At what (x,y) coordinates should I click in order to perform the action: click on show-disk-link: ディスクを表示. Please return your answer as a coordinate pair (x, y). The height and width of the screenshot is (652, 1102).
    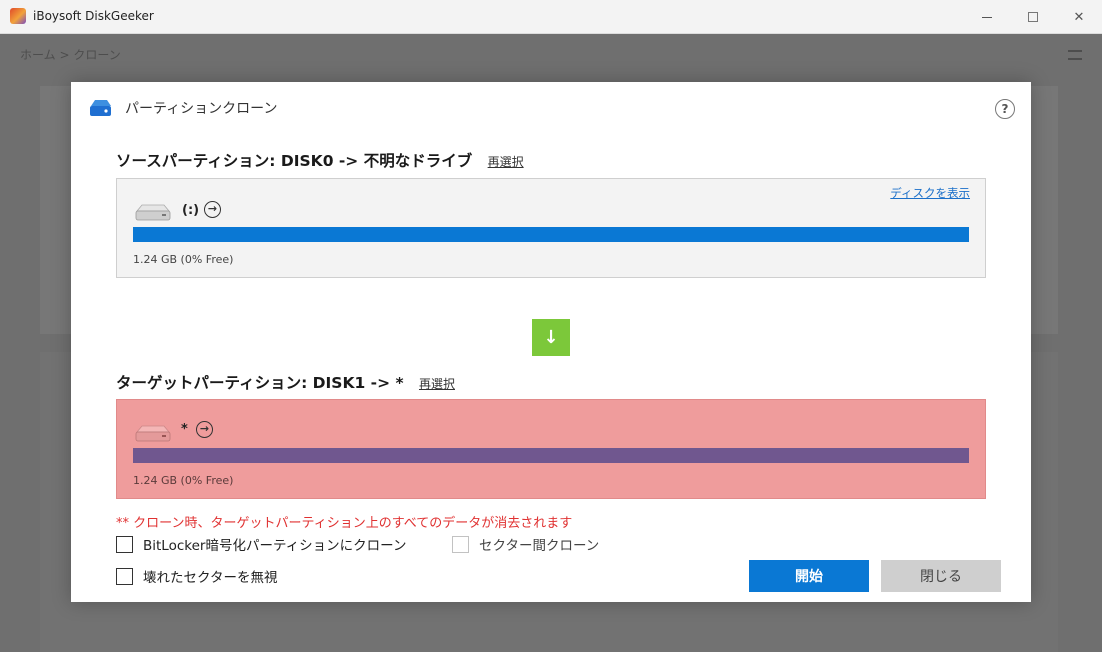
    Looking at the image, I should click on (930, 193).